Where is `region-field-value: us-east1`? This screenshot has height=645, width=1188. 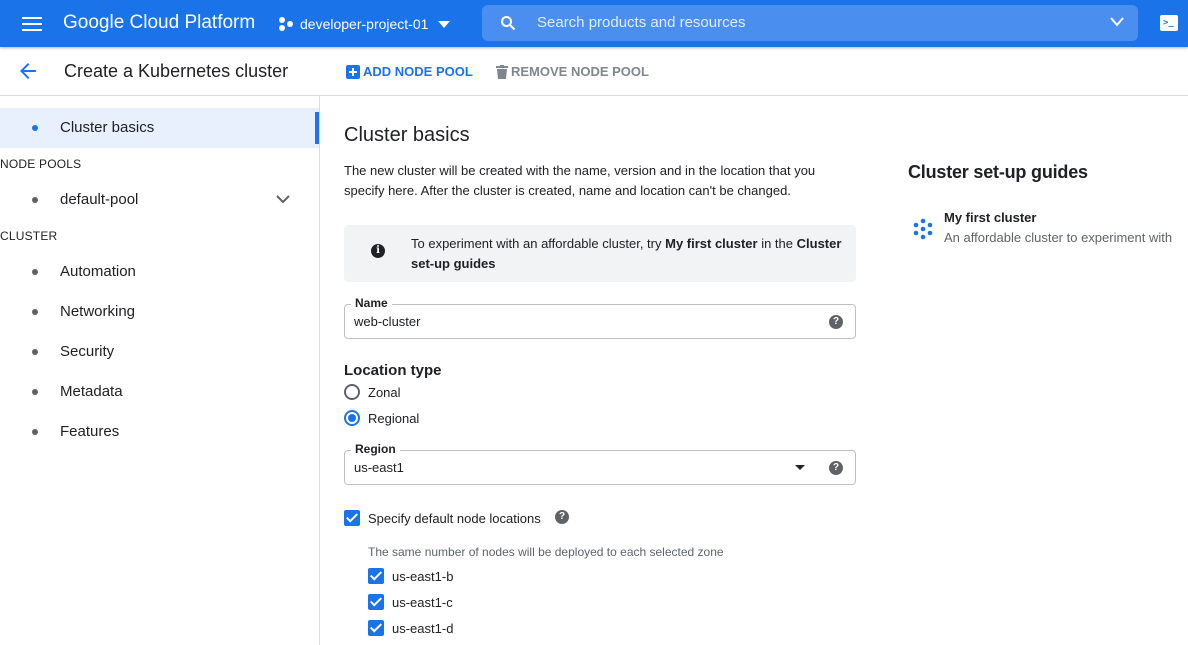
region-field-value: us-east1 is located at coordinates (379, 467).